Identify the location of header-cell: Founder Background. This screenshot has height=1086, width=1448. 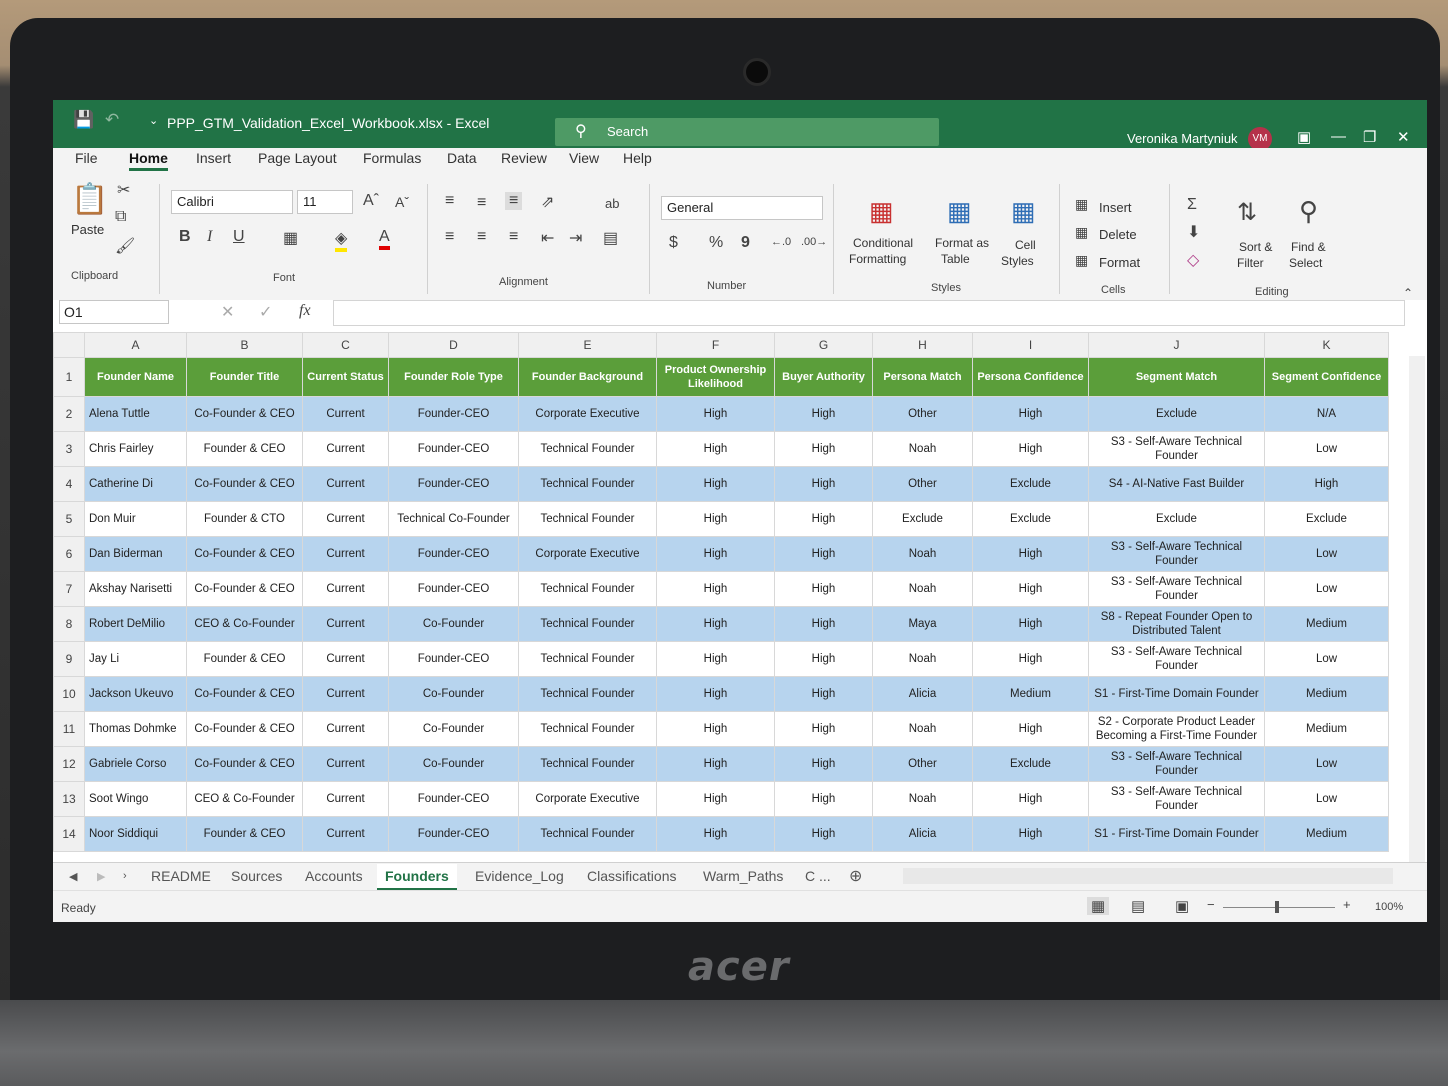
(587, 377).